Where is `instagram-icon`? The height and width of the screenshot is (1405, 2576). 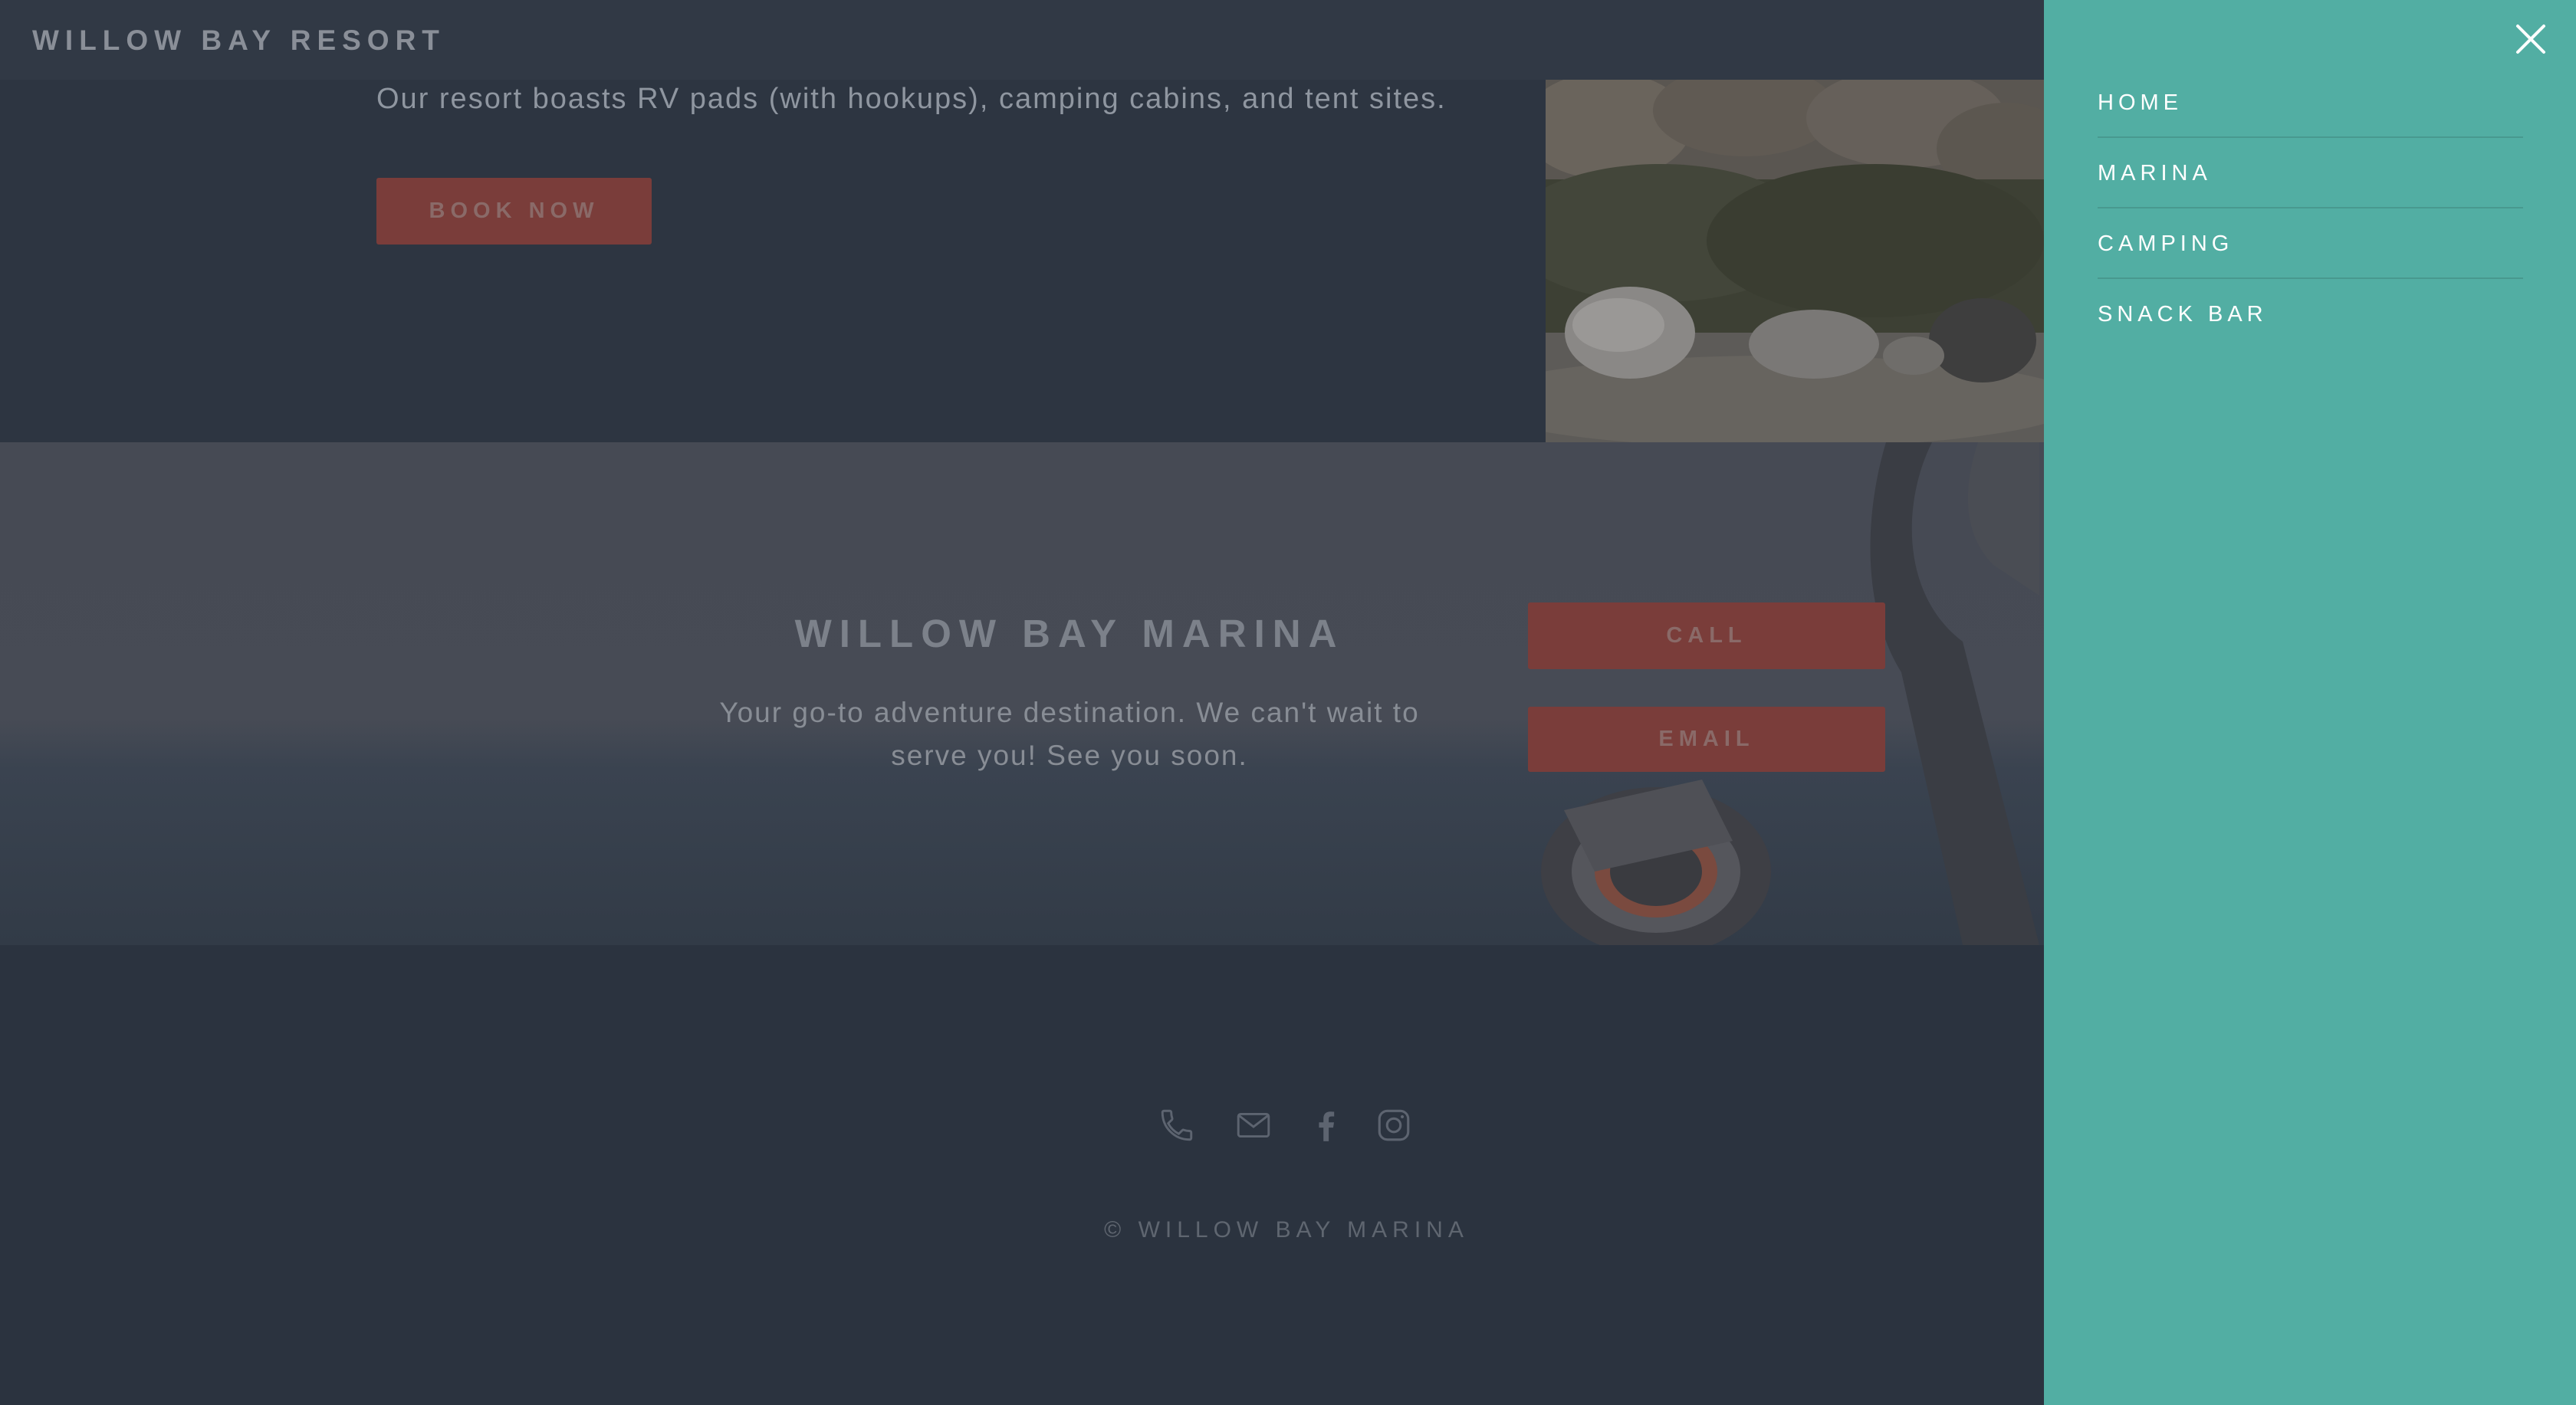 instagram-icon is located at coordinates (1394, 1125).